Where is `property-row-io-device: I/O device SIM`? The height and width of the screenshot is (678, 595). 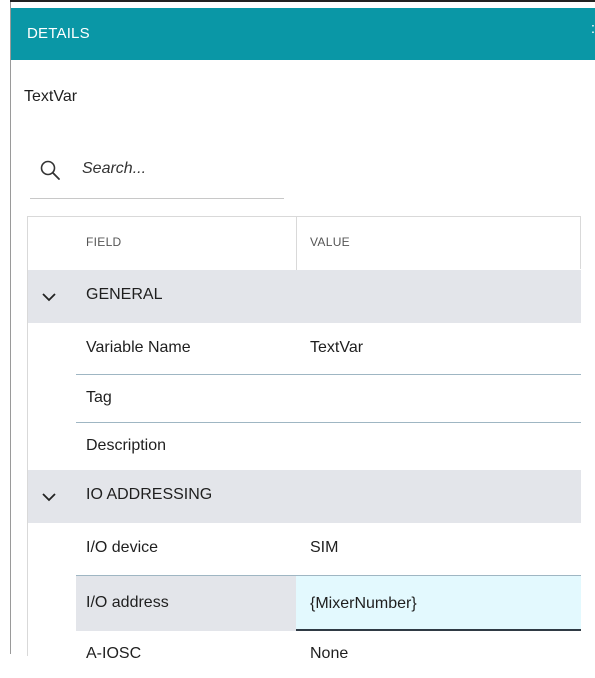 property-row-io-device: I/O device SIM is located at coordinates (304, 548).